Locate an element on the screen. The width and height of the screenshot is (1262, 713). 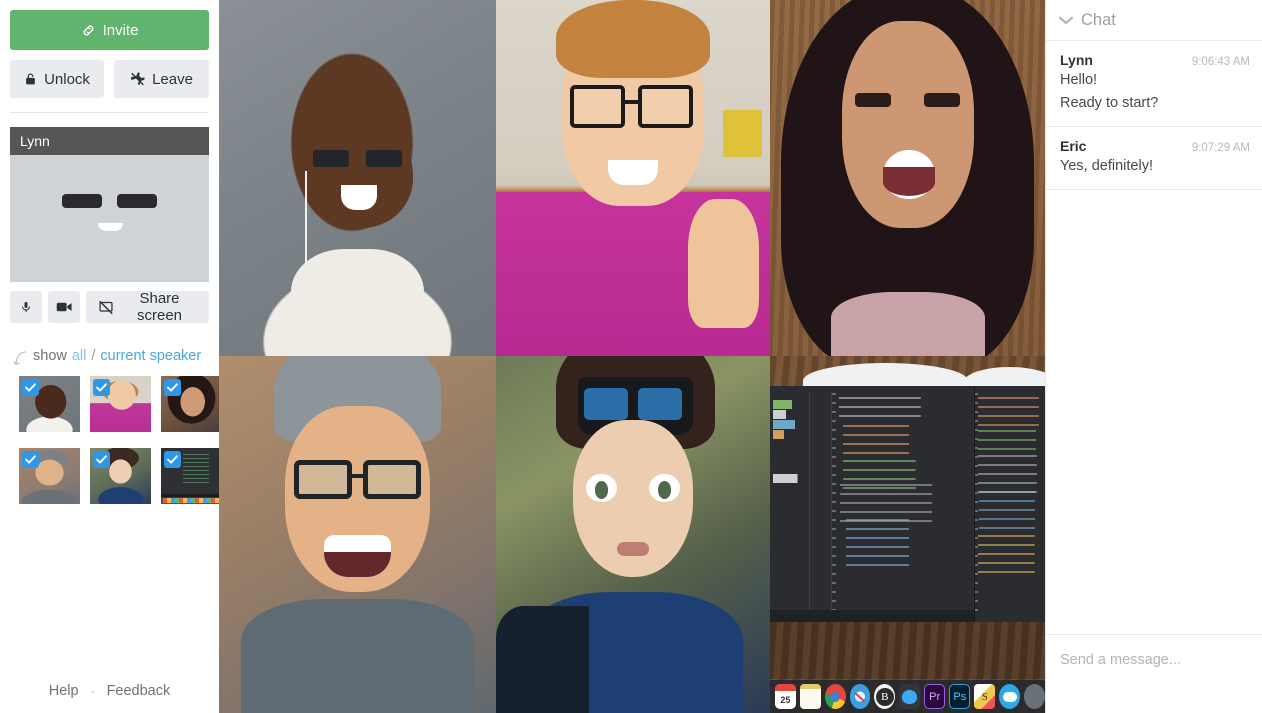
curved-arrow-icon is located at coordinates (20, 359).